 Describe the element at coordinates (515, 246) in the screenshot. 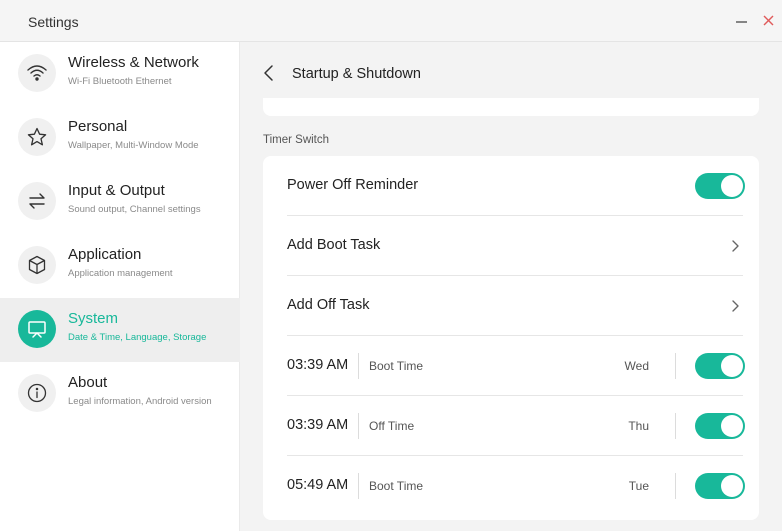

I see `add-boot-task-row: Add Boot Task` at that location.